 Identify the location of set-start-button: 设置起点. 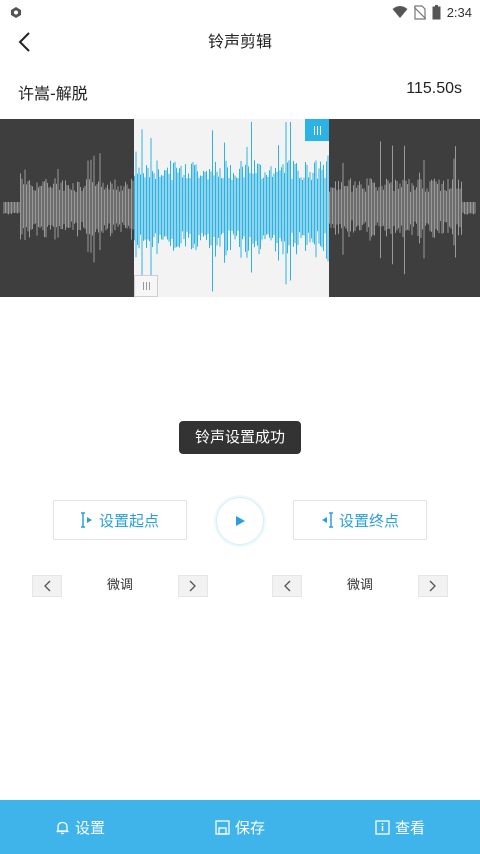
(120, 520).